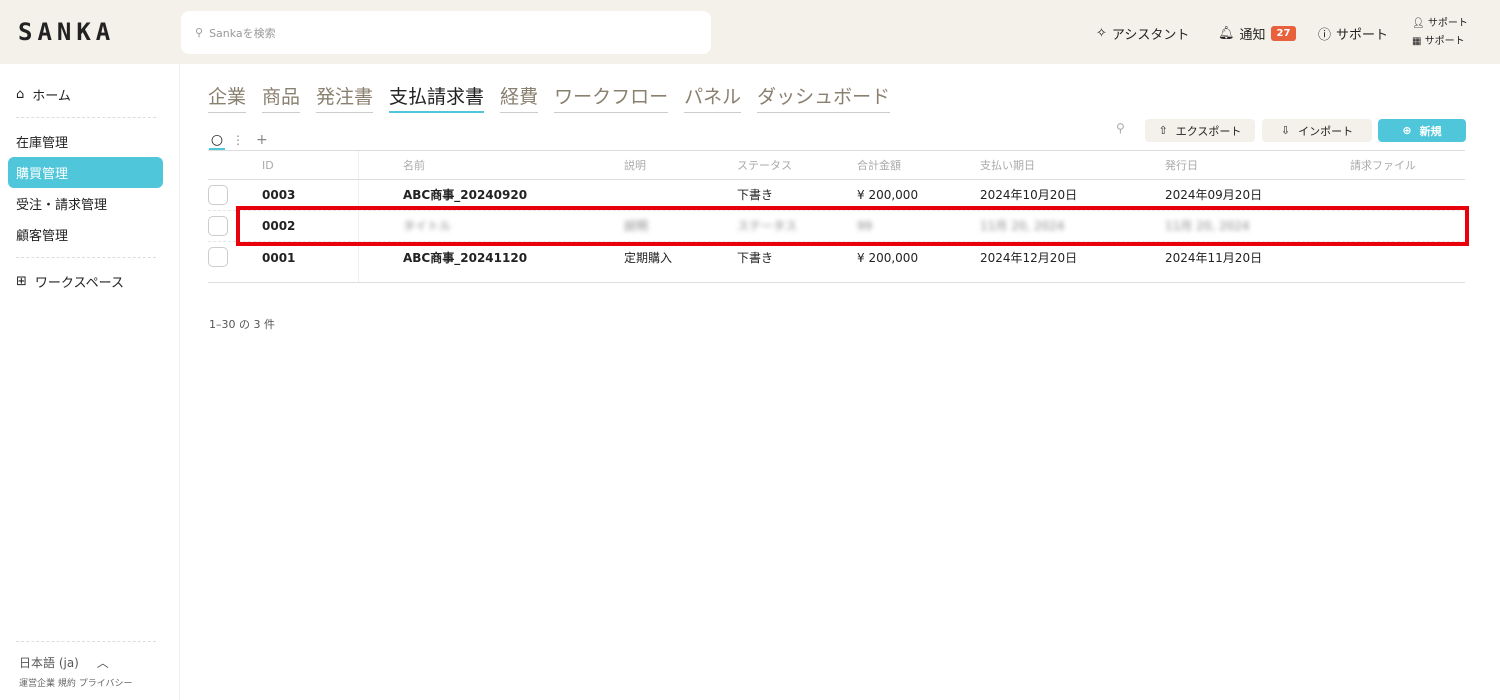 This screenshot has height=700, width=1500. I want to click on workspace-label: ワークスペース, so click(79, 283).